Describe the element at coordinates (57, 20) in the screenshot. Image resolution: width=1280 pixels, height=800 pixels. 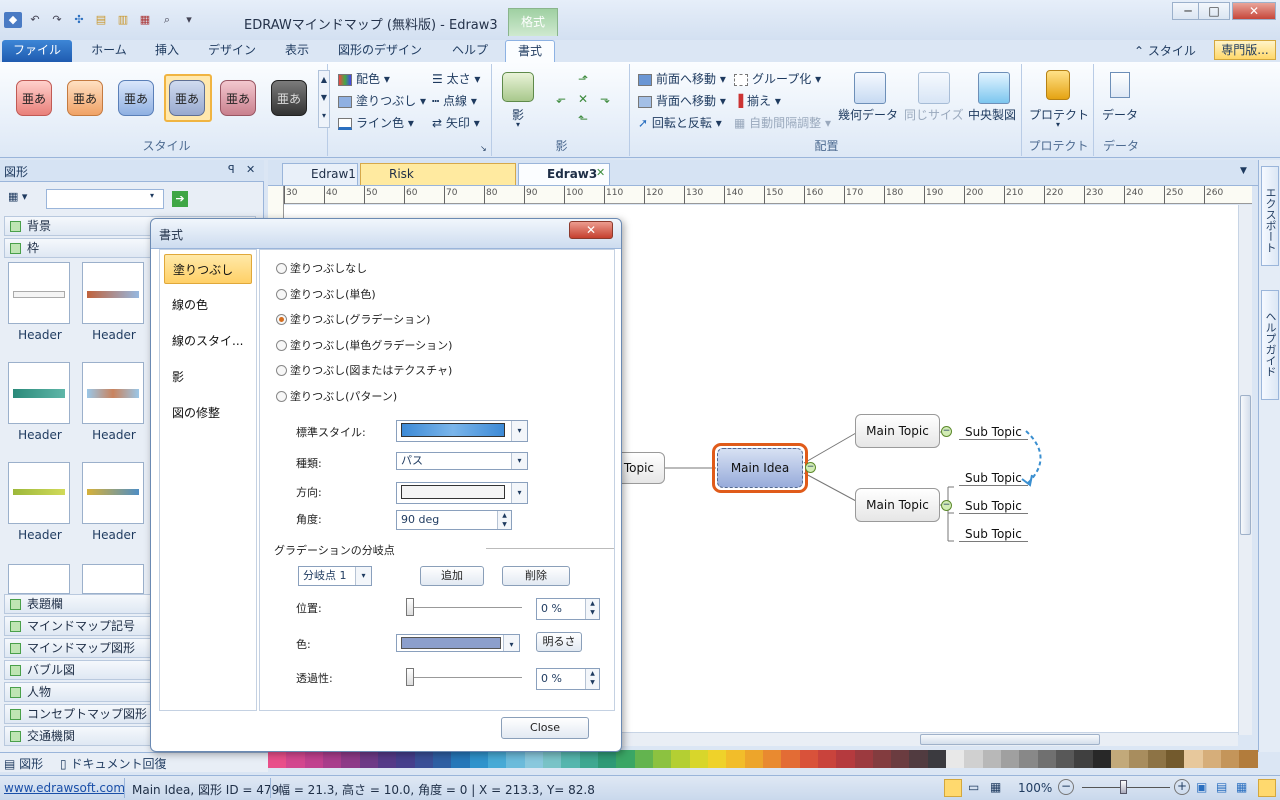
I see `redo-icon: ↷` at that location.